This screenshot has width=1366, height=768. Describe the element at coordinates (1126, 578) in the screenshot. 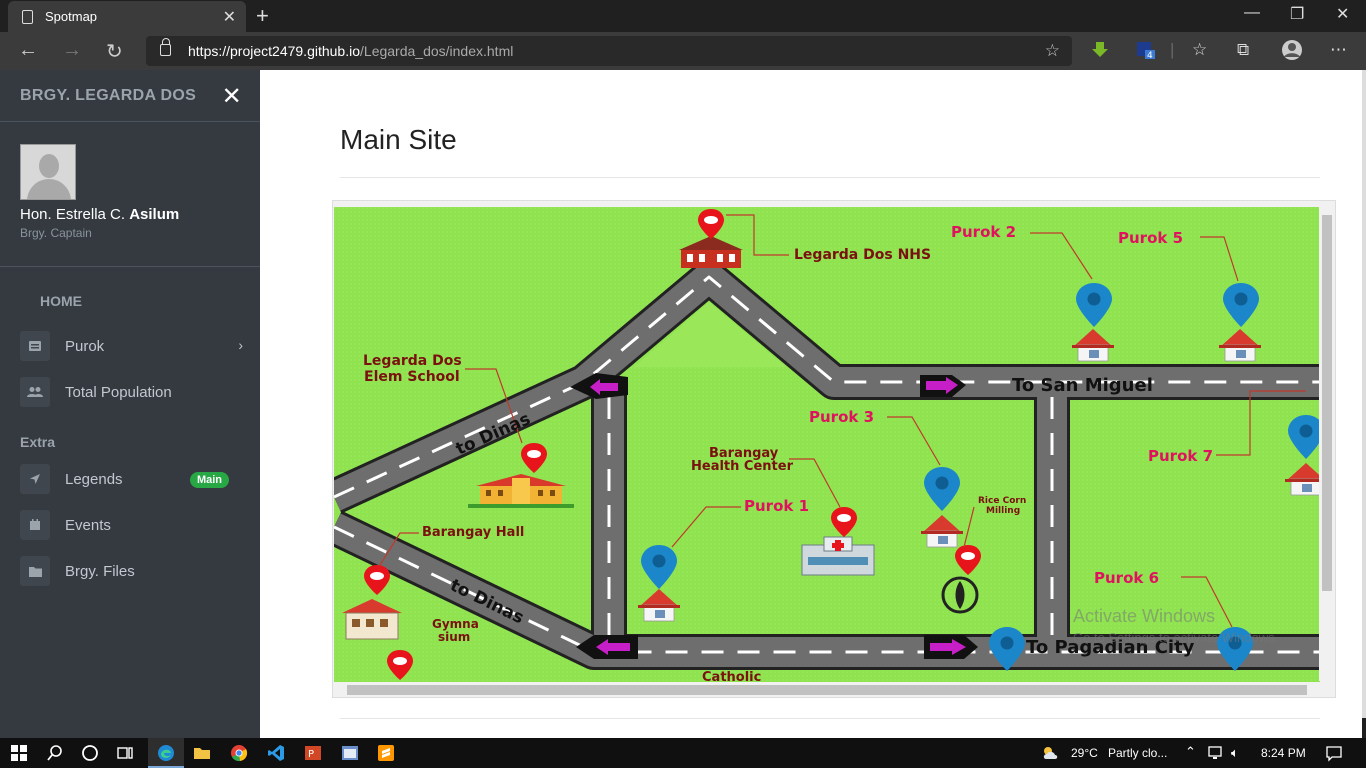

I see `label-purok-6: Purok 6` at that location.